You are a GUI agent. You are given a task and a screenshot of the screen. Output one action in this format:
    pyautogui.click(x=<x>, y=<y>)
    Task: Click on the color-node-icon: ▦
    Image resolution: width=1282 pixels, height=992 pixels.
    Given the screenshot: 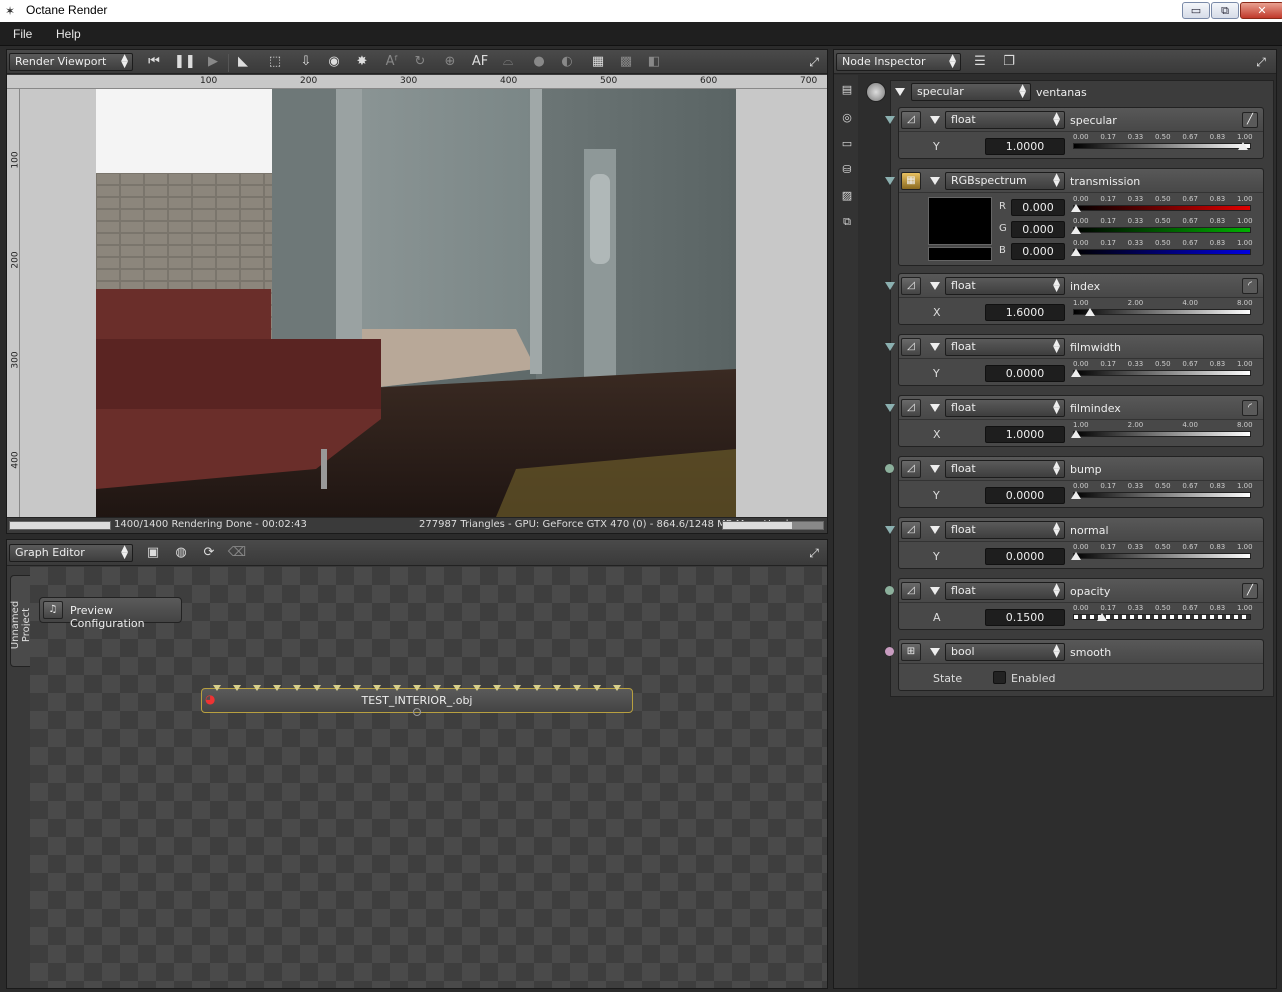 What is the action you would take?
    pyautogui.click(x=911, y=181)
    